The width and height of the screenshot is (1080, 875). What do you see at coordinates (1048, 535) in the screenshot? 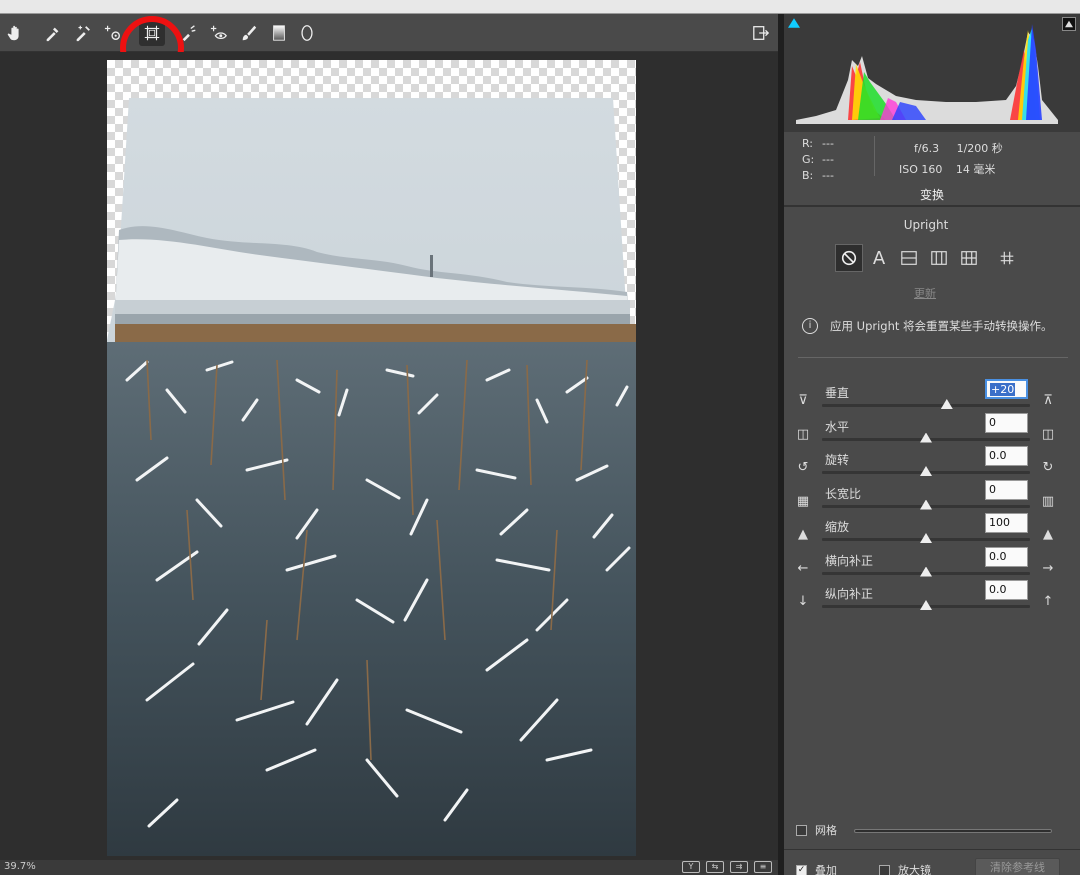
I see `scale-plus-icon: ▲` at bounding box center [1048, 535].